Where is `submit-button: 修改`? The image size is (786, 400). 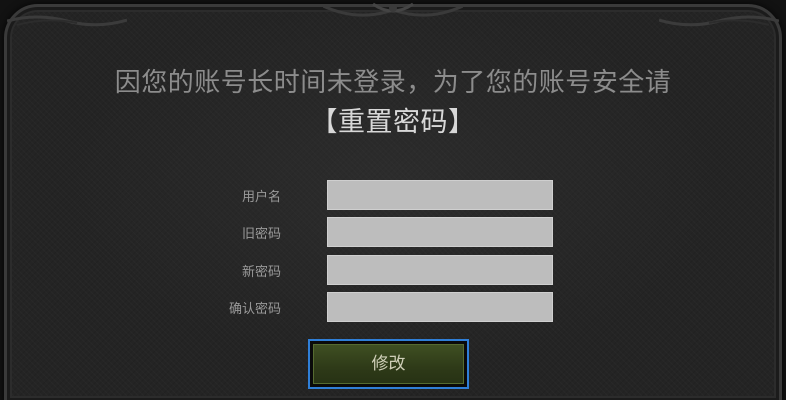 submit-button: 修改 is located at coordinates (388, 364).